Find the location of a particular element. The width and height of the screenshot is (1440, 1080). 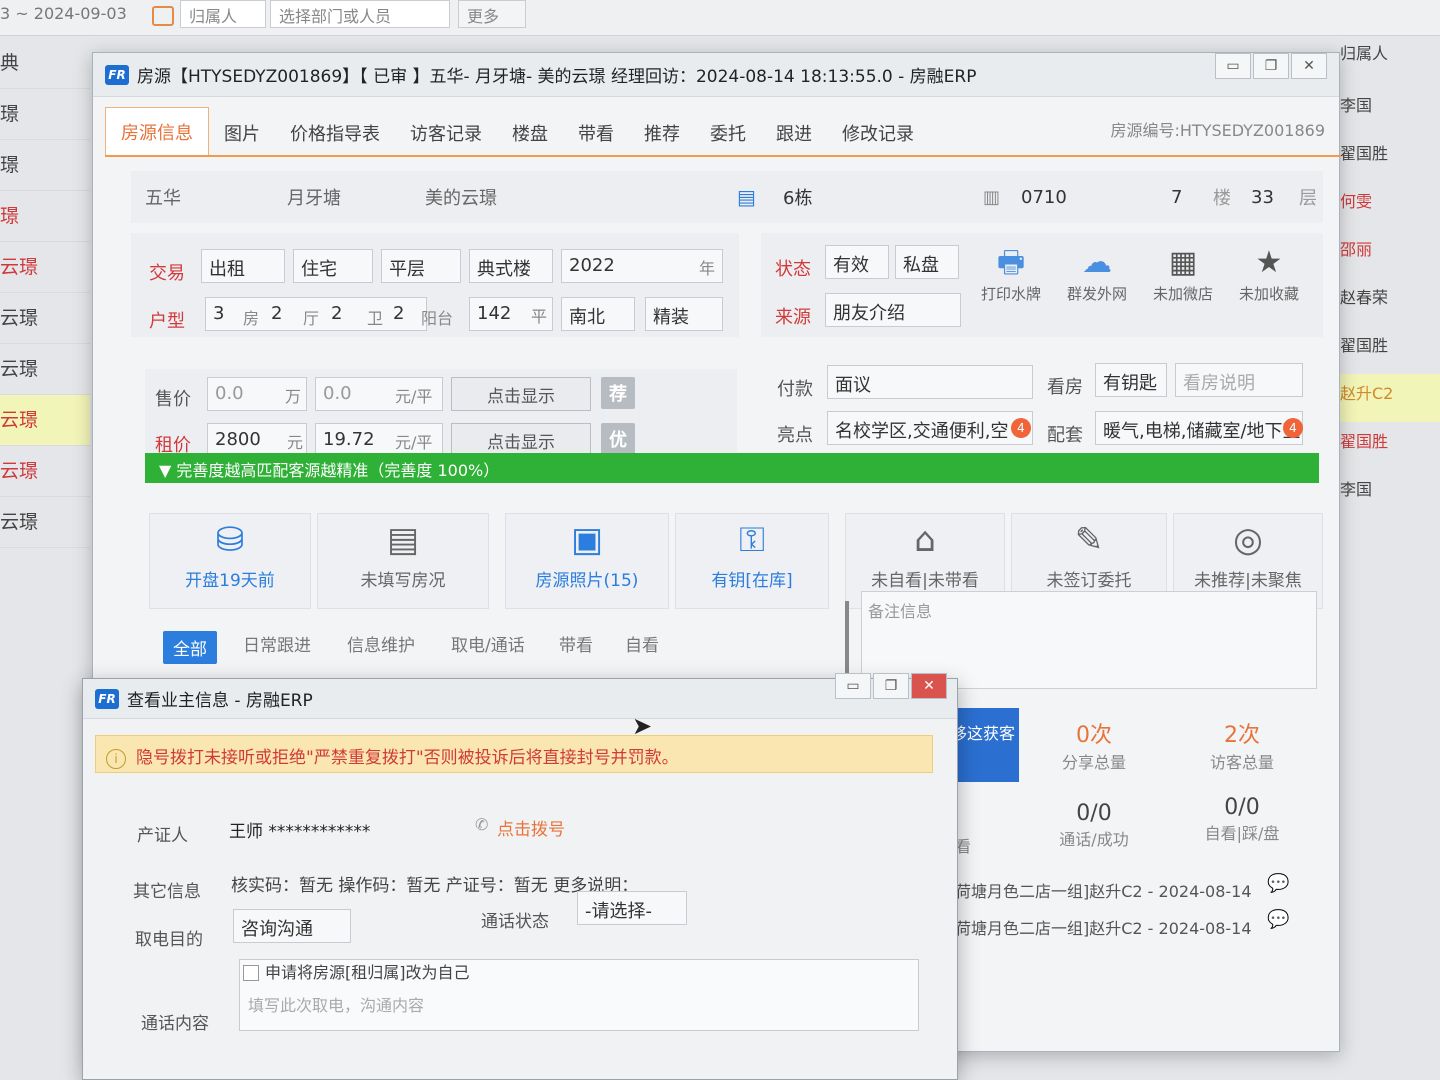

filter-tab: 带看 is located at coordinates (576, 643).